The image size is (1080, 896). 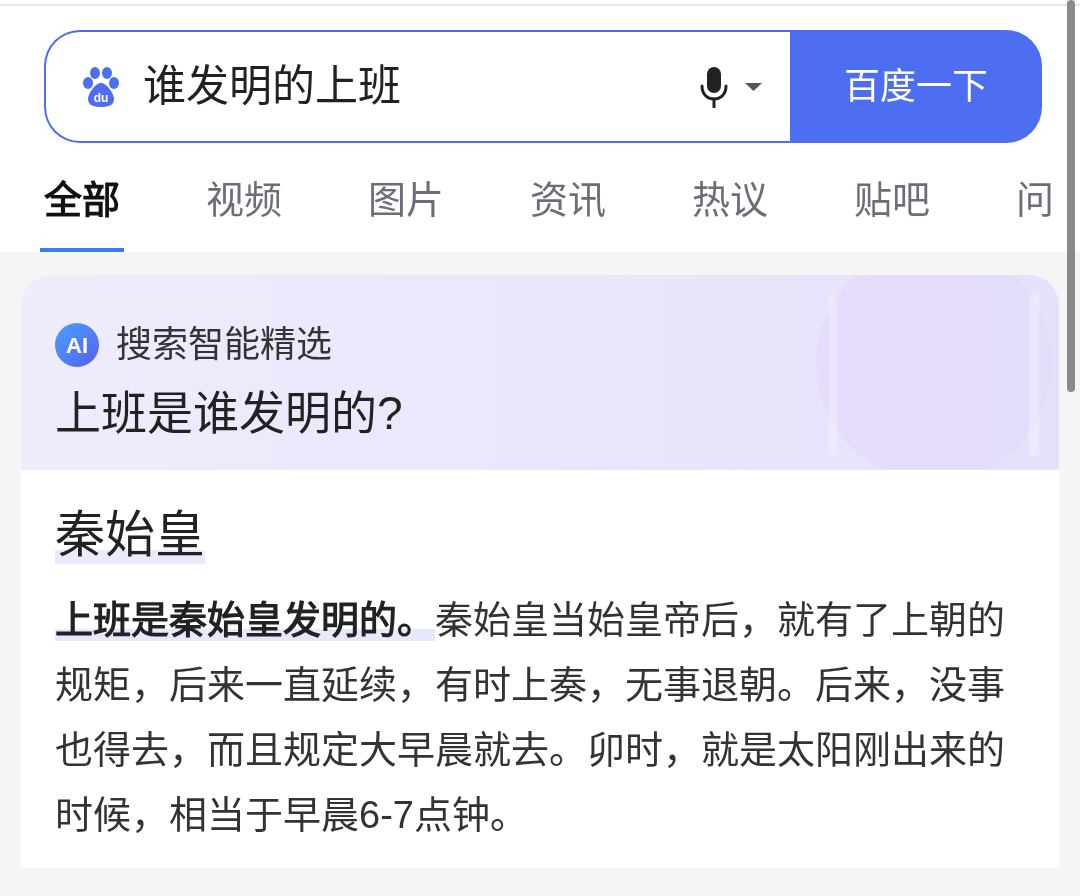 What do you see at coordinates (244, 207) in the screenshot?
I see `tab: 视频` at bounding box center [244, 207].